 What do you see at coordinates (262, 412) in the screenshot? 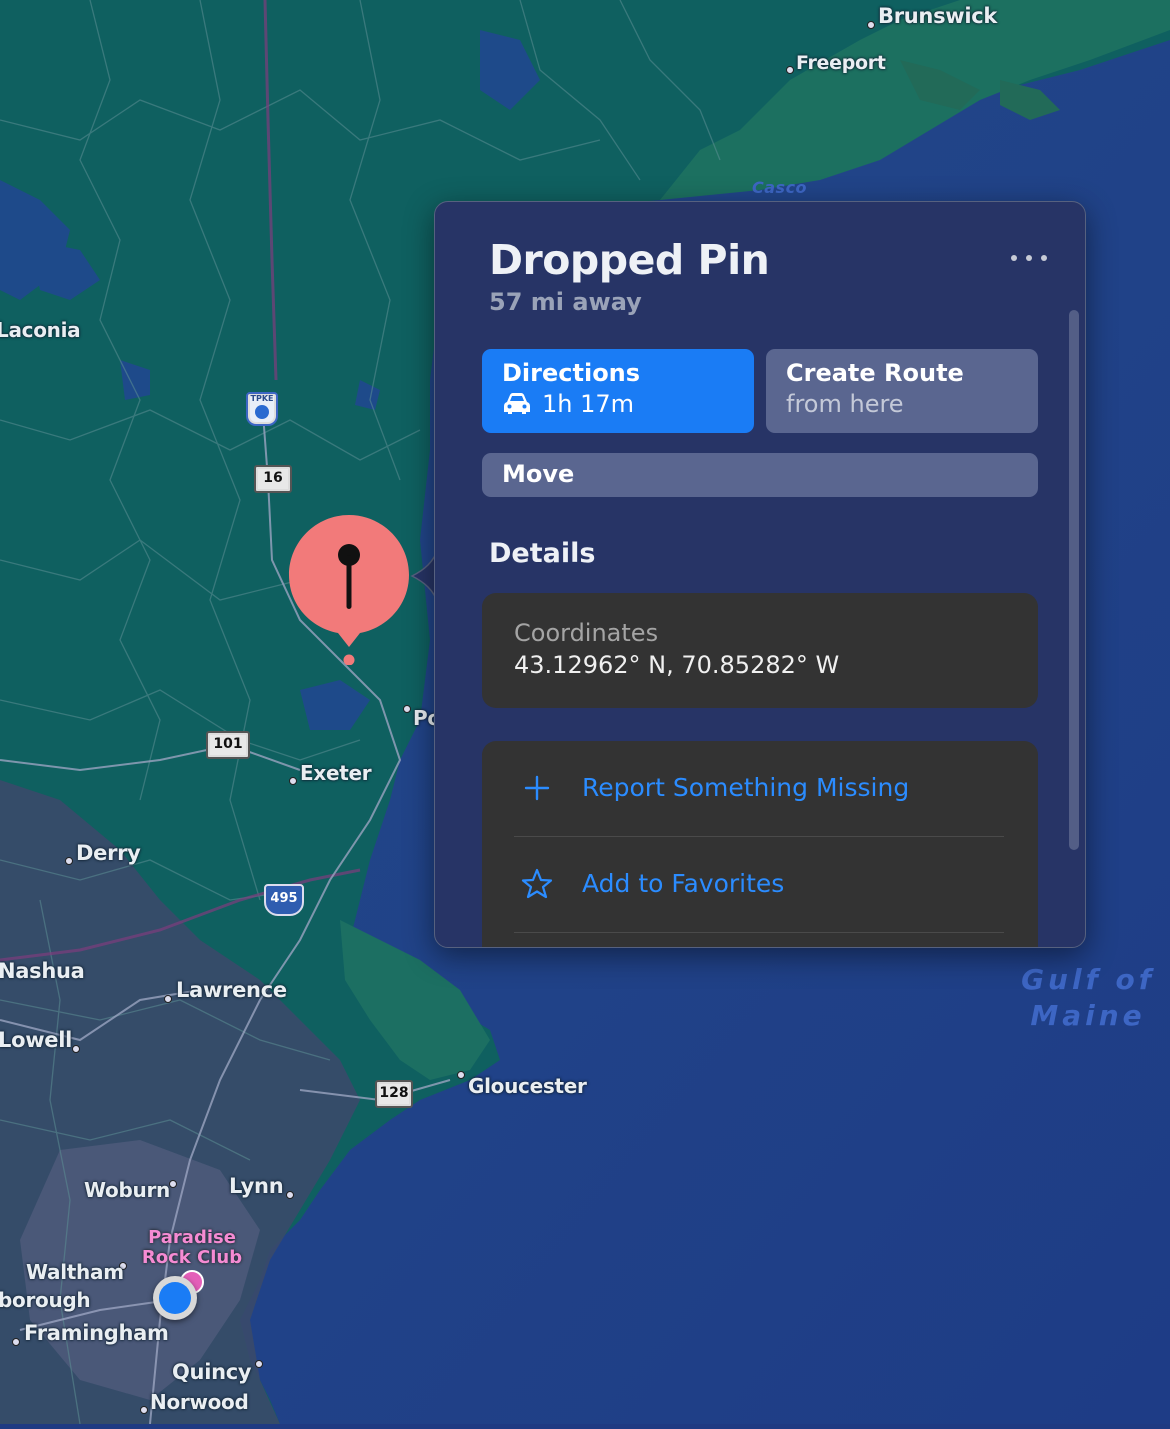
I see `turnpike-emblem-icon` at bounding box center [262, 412].